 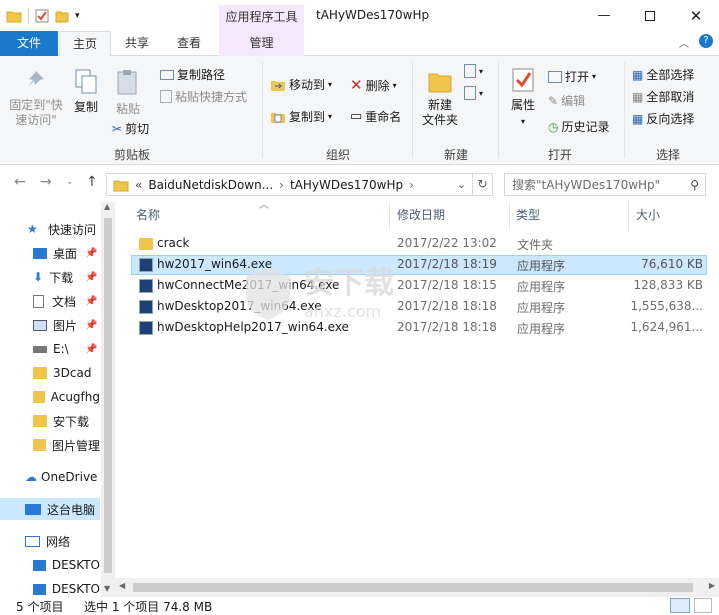 I want to click on nav-desktop: 桌面 📌, so click(x=50, y=253).